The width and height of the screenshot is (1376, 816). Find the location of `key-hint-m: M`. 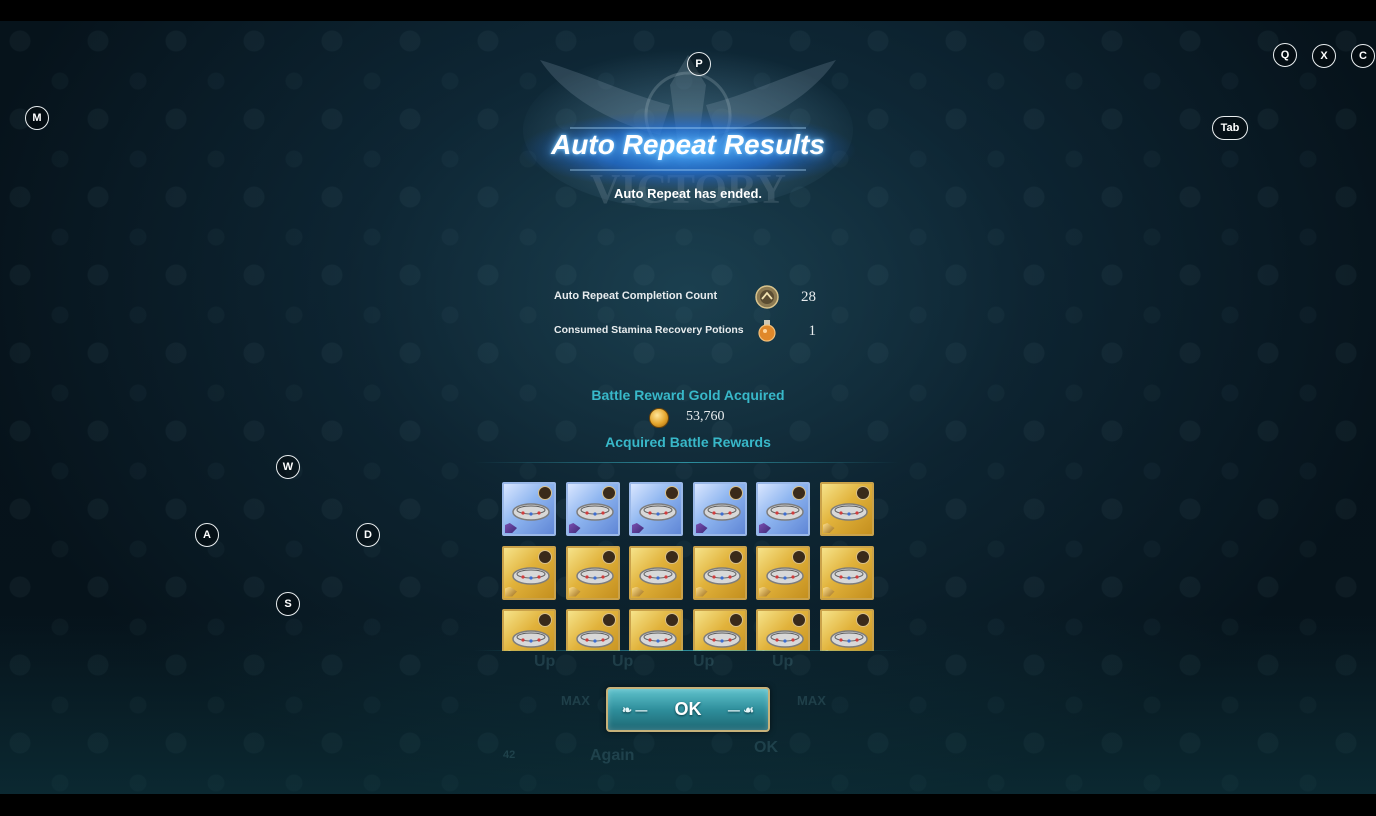

key-hint-m: M is located at coordinates (37, 118).